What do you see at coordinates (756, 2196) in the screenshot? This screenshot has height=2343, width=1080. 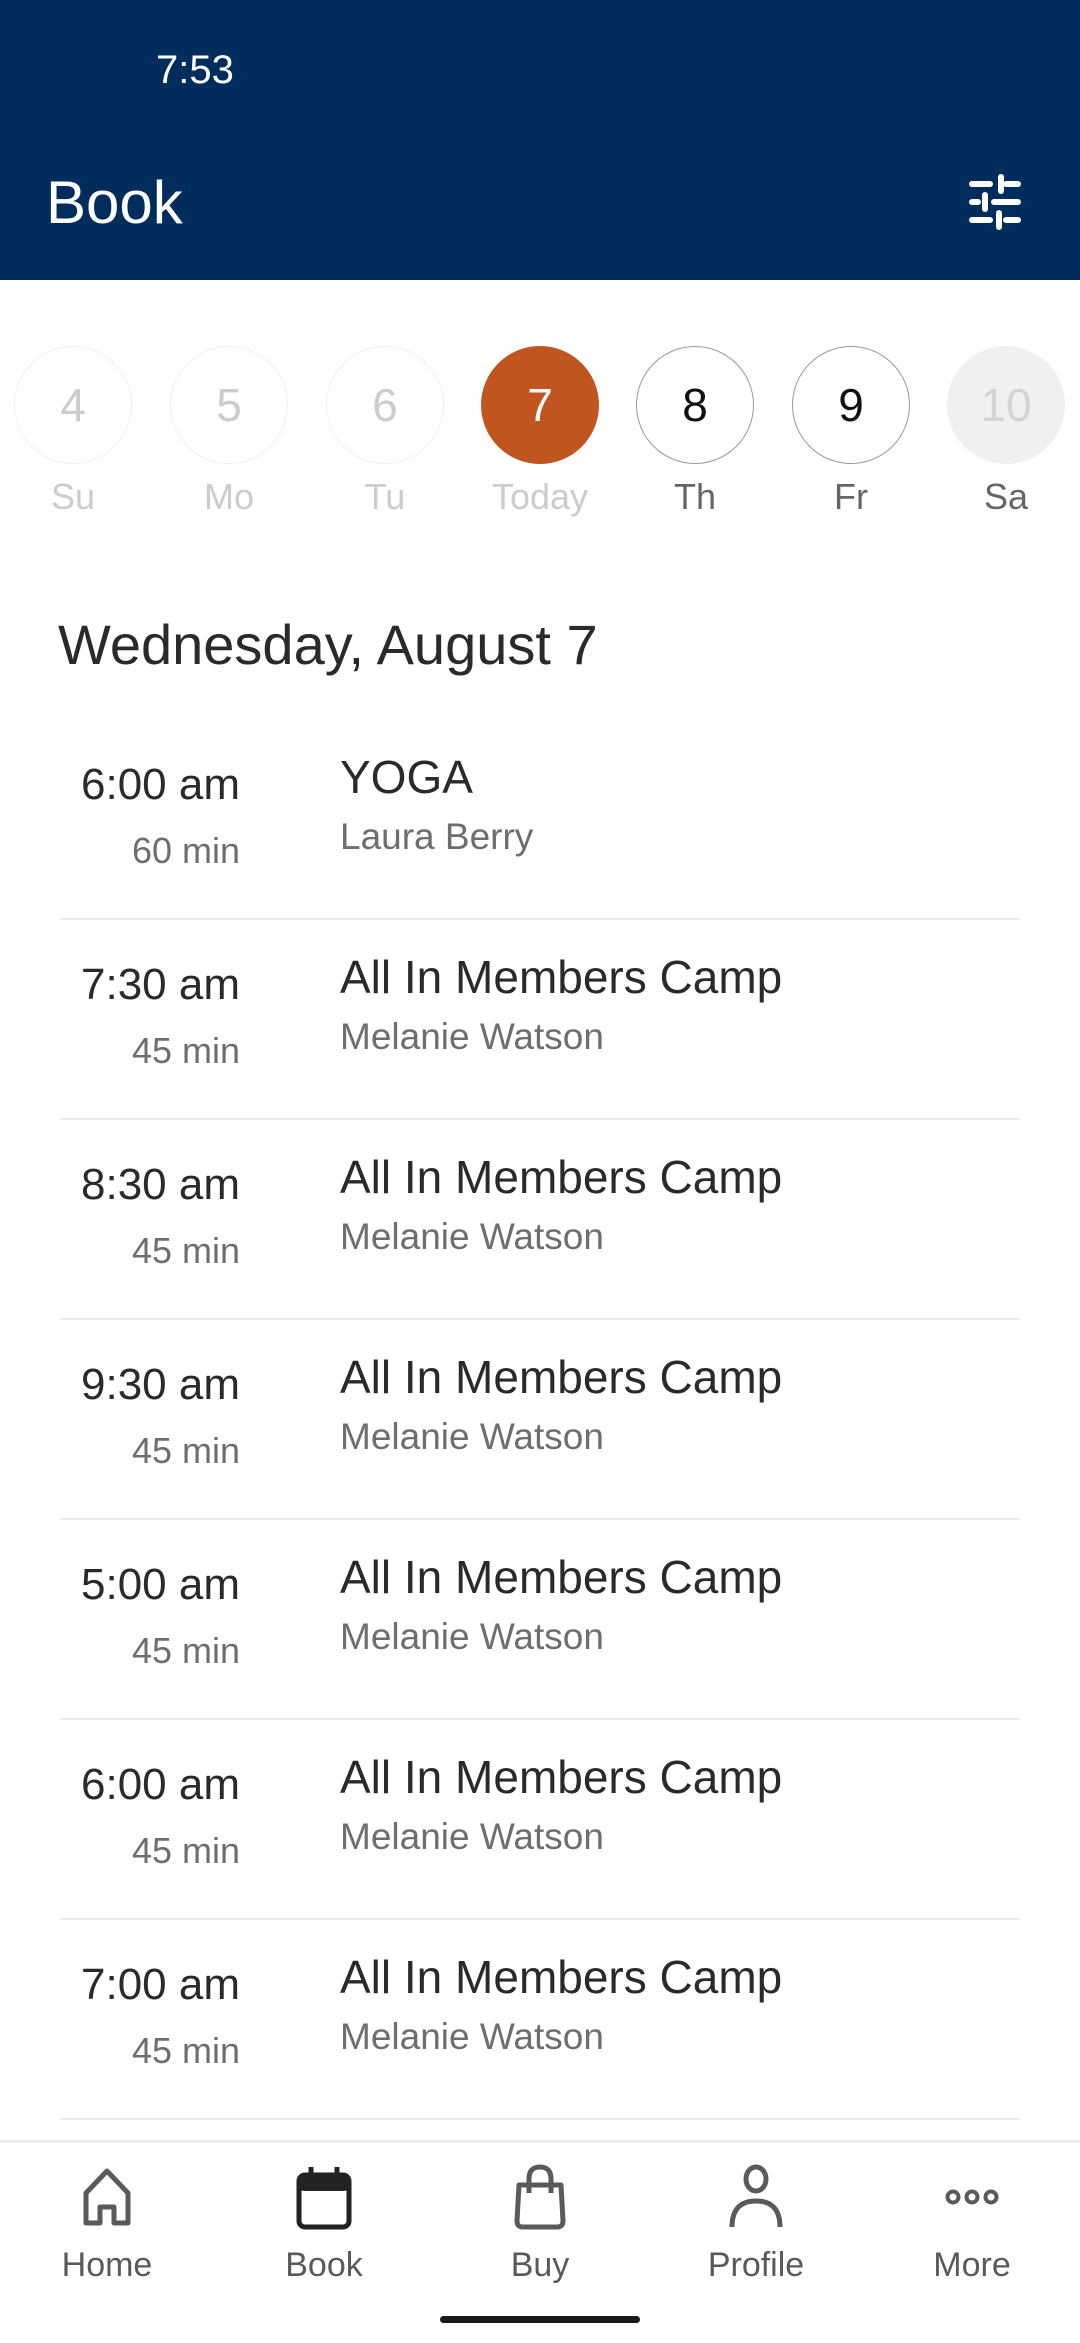 I see `person-icon` at bounding box center [756, 2196].